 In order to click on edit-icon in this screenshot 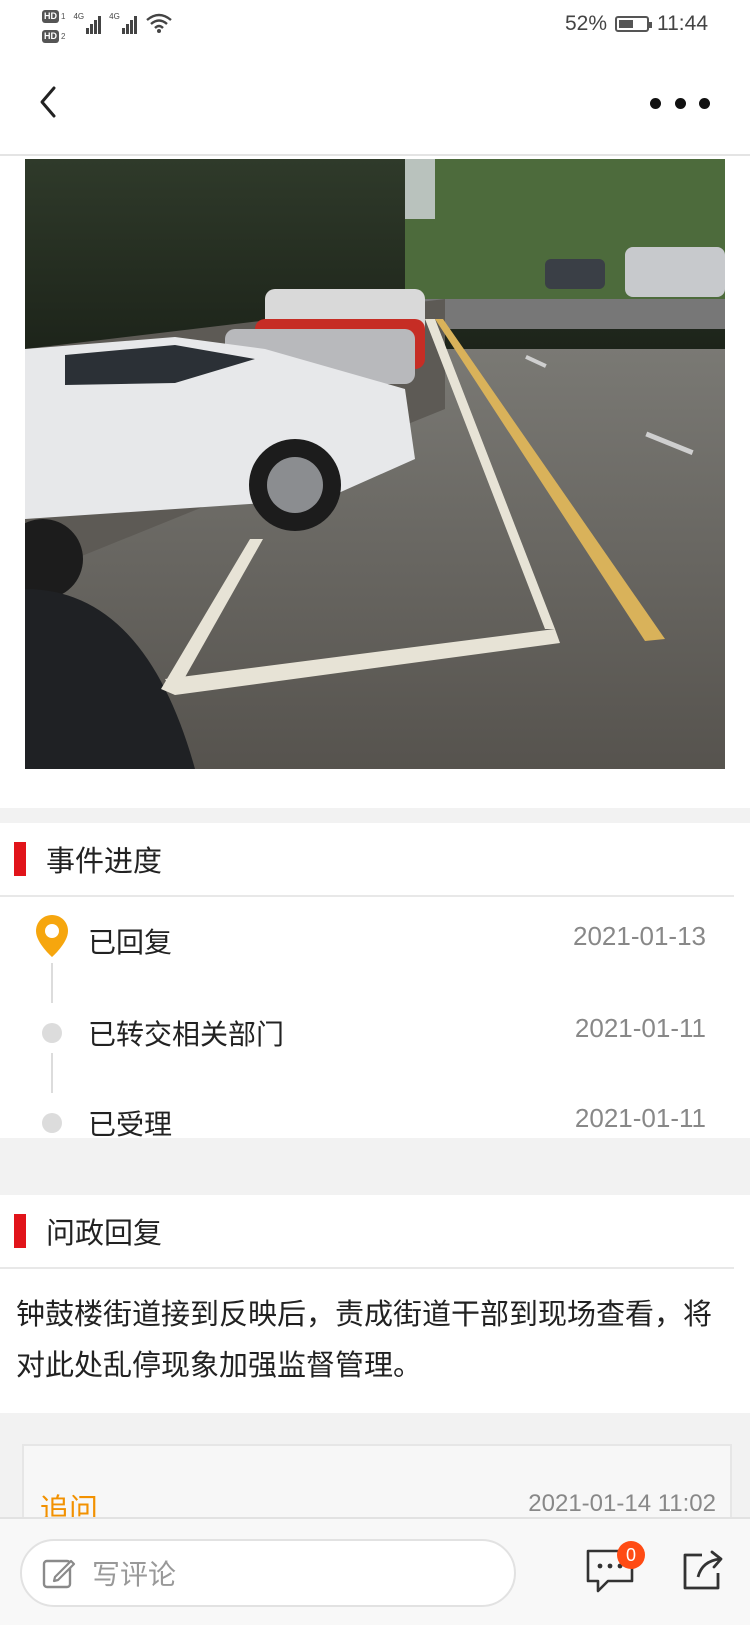, I will do `click(59, 1574)`.